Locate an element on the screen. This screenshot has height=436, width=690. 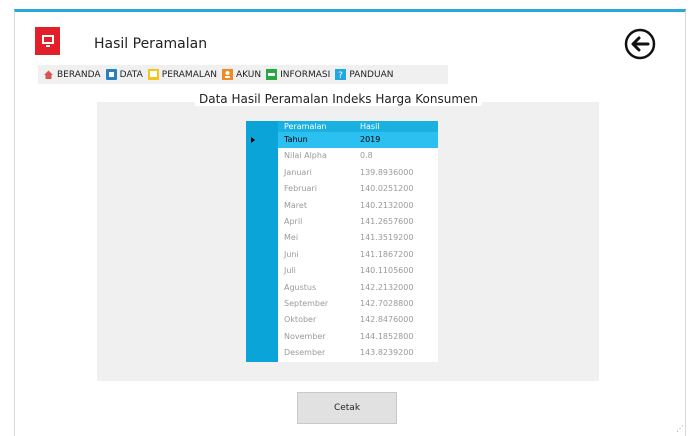
table-row: Januari 139.8936000 is located at coordinates (358, 173).